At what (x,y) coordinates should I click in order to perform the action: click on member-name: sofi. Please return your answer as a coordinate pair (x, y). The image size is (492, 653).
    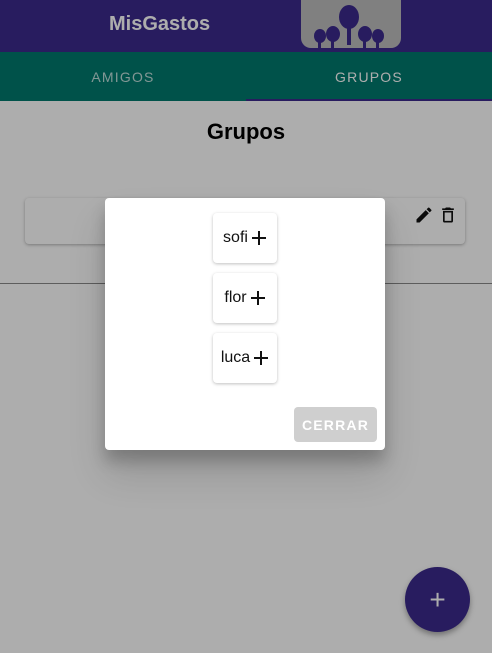
    Looking at the image, I should click on (235, 237).